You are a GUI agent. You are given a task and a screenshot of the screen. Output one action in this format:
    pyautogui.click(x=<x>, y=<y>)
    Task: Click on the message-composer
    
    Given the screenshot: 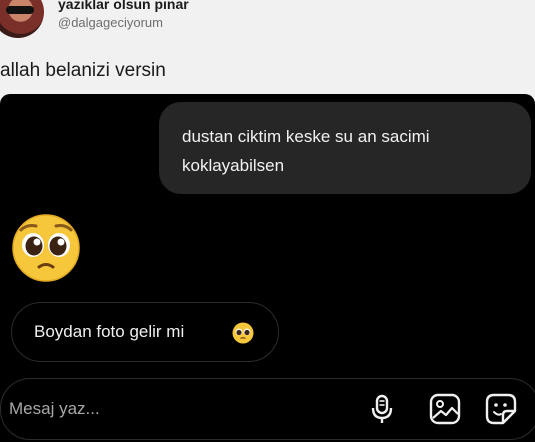 What is the action you would take?
    pyautogui.click(x=267, y=409)
    